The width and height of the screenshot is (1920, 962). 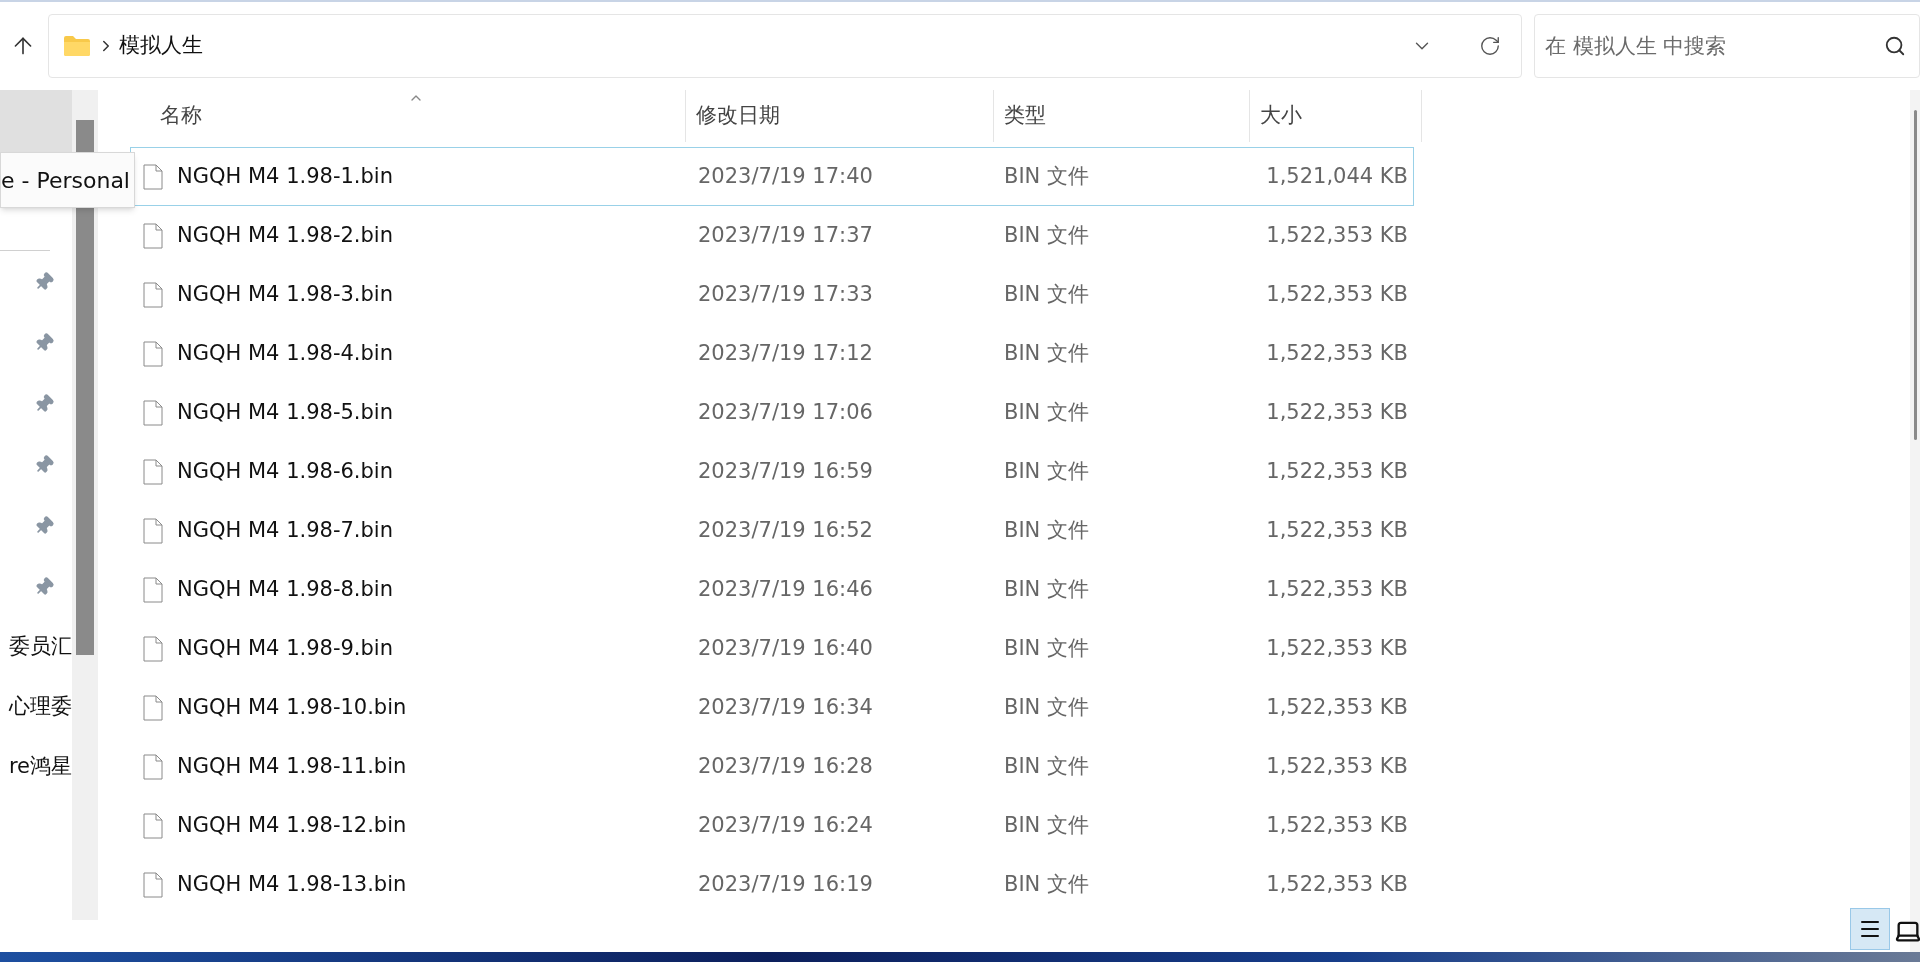 I want to click on file-row: NGQH M4 1.98-4.bin 2023/7/19 17:12 BIN 文件 1,522,353 KB, so click(x=772, y=353).